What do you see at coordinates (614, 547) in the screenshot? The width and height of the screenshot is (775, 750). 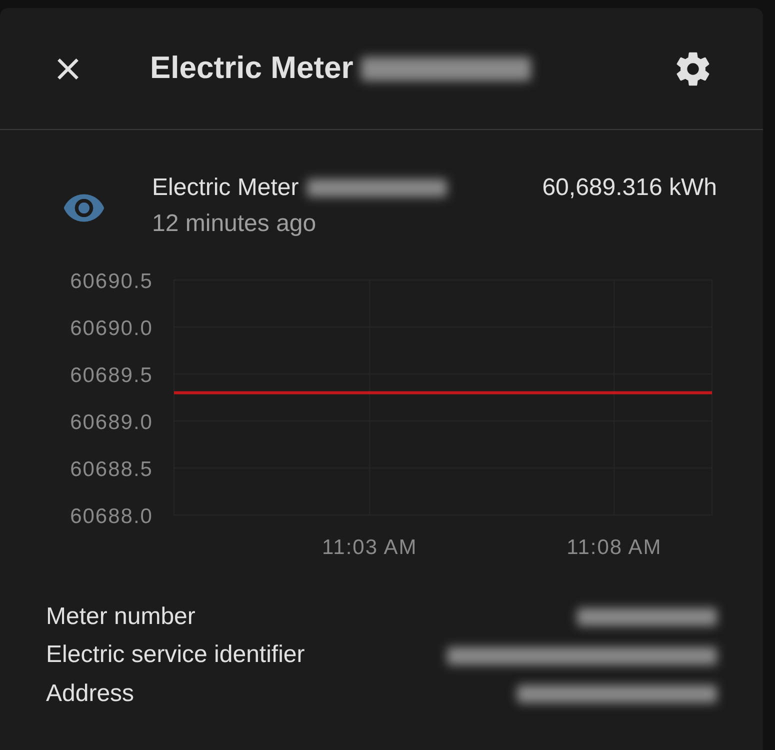 I see `x-axis-label: 11:08 AM` at bounding box center [614, 547].